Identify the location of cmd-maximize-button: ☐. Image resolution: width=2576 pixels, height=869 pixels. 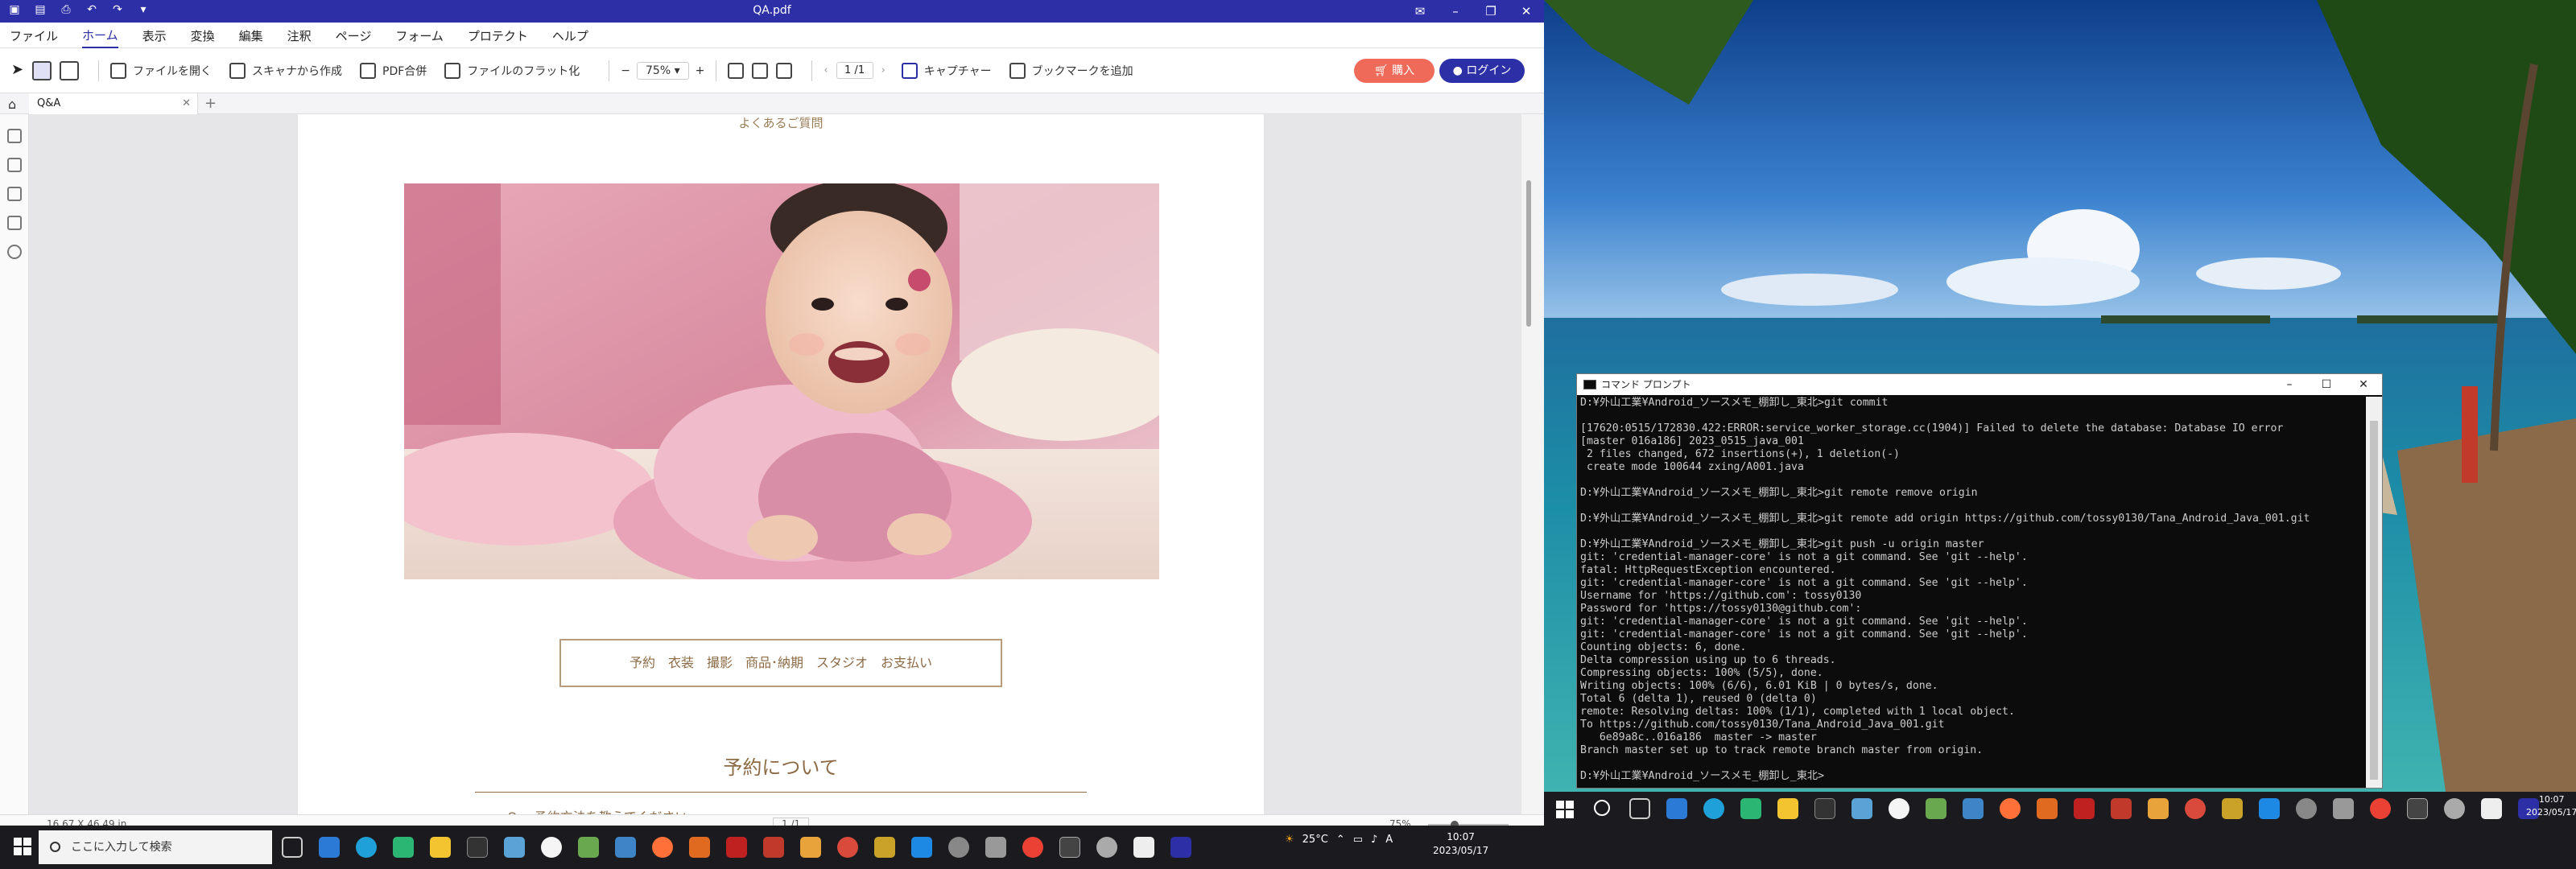
(2326, 384).